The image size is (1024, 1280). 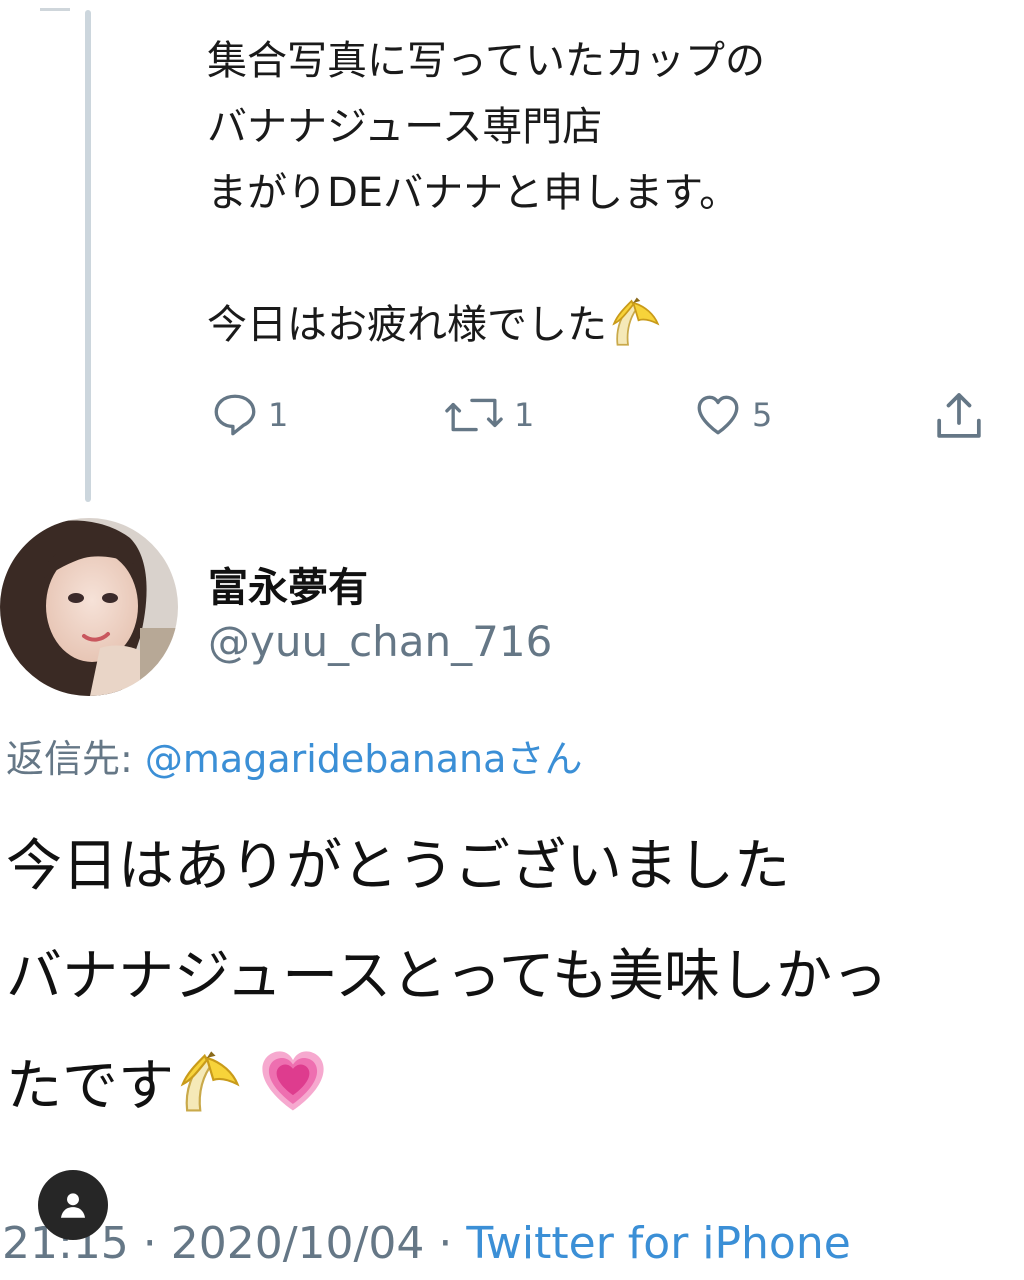 I want to click on reply-to-mention-link: @magaridebananaさん, so click(x=364, y=759).